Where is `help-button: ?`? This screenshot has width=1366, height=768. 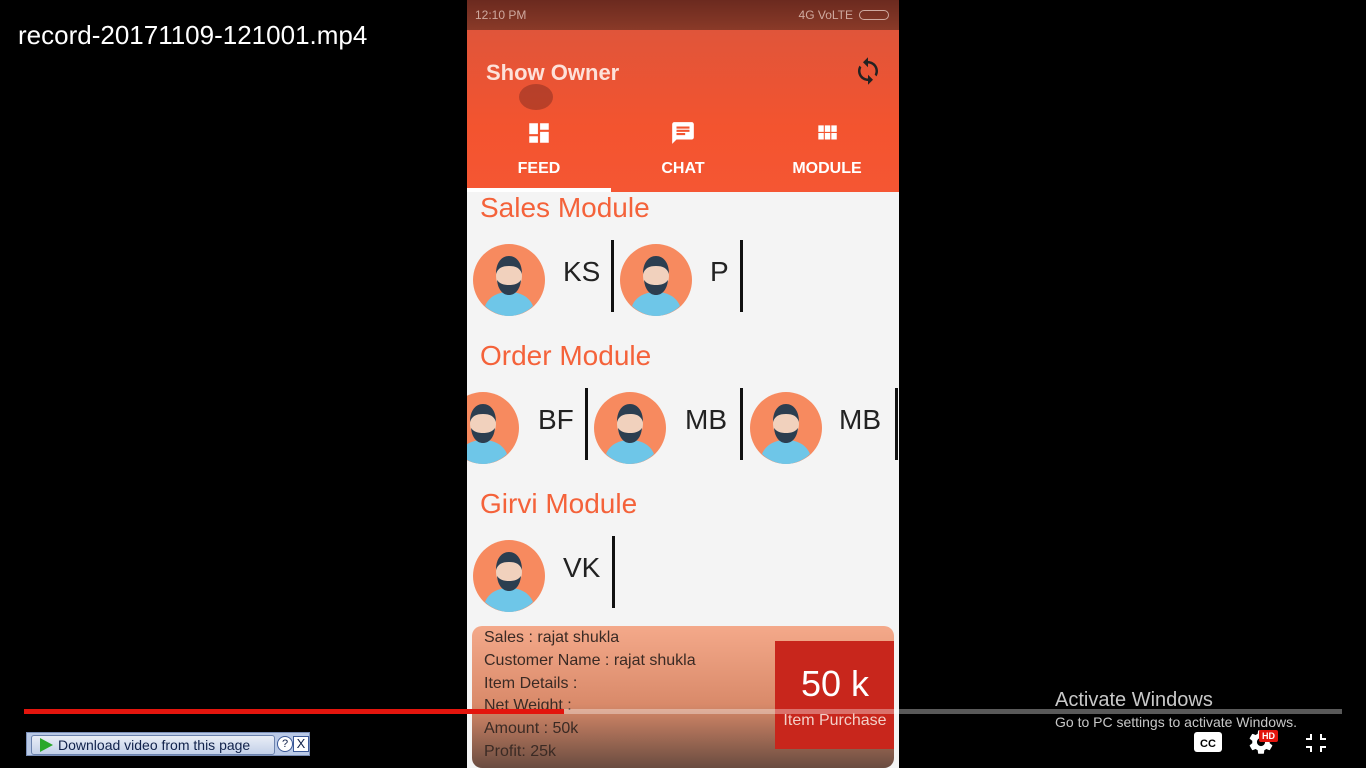
help-button: ? is located at coordinates (285, 744).